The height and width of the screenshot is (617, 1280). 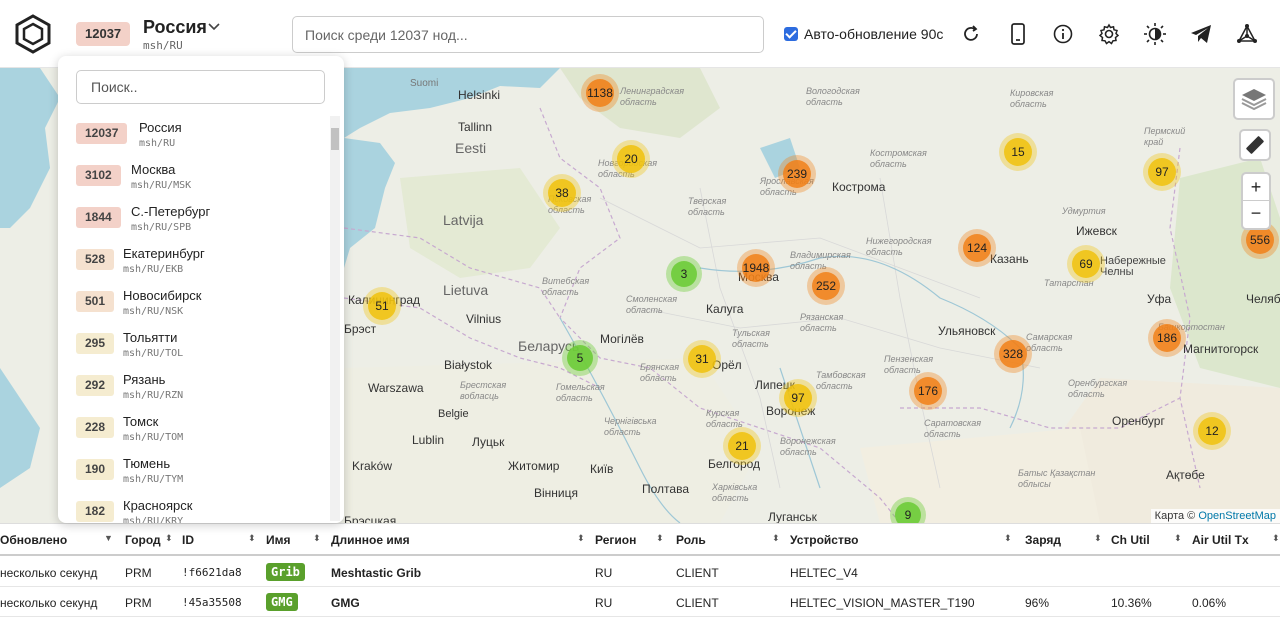 What do you see at coordinates (1013, 354) in the screenshot?
I see `node-cluster-marker: 328` at bounding box center [1013, 354].